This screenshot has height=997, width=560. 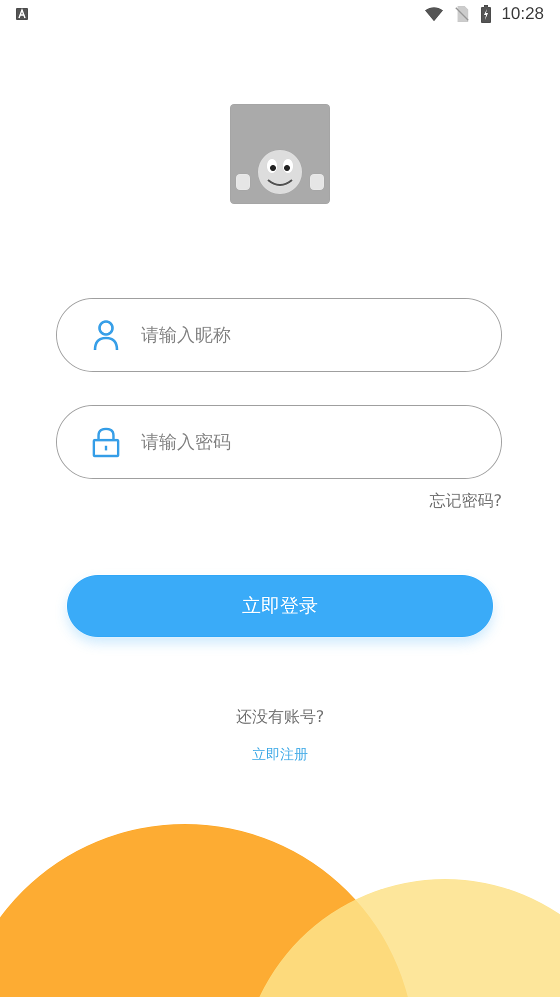 I want to click on register-link: 立即注册, so click(x=280, y=755).